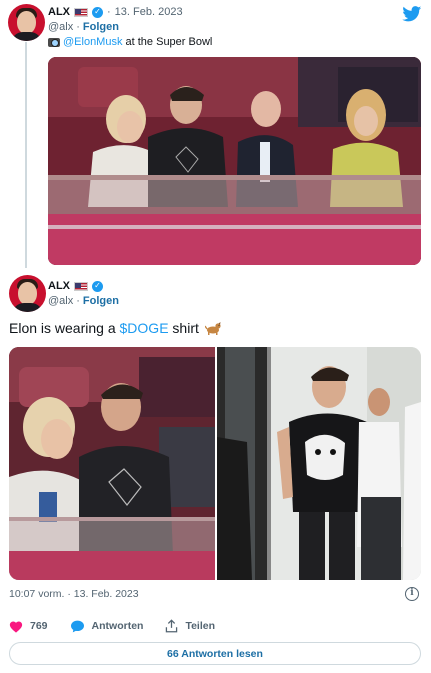 This screenshot has width=431, height=673. I want to click on main-handle-row: @alx · Folgen, so click(83, 301).